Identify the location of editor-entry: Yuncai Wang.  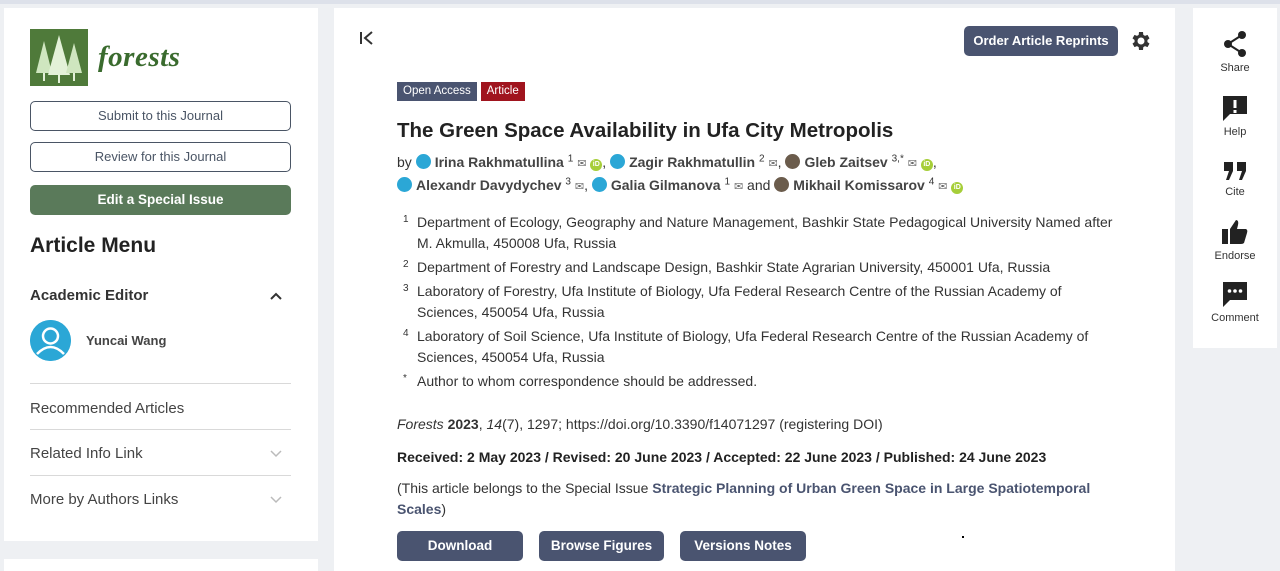
(98, 340).